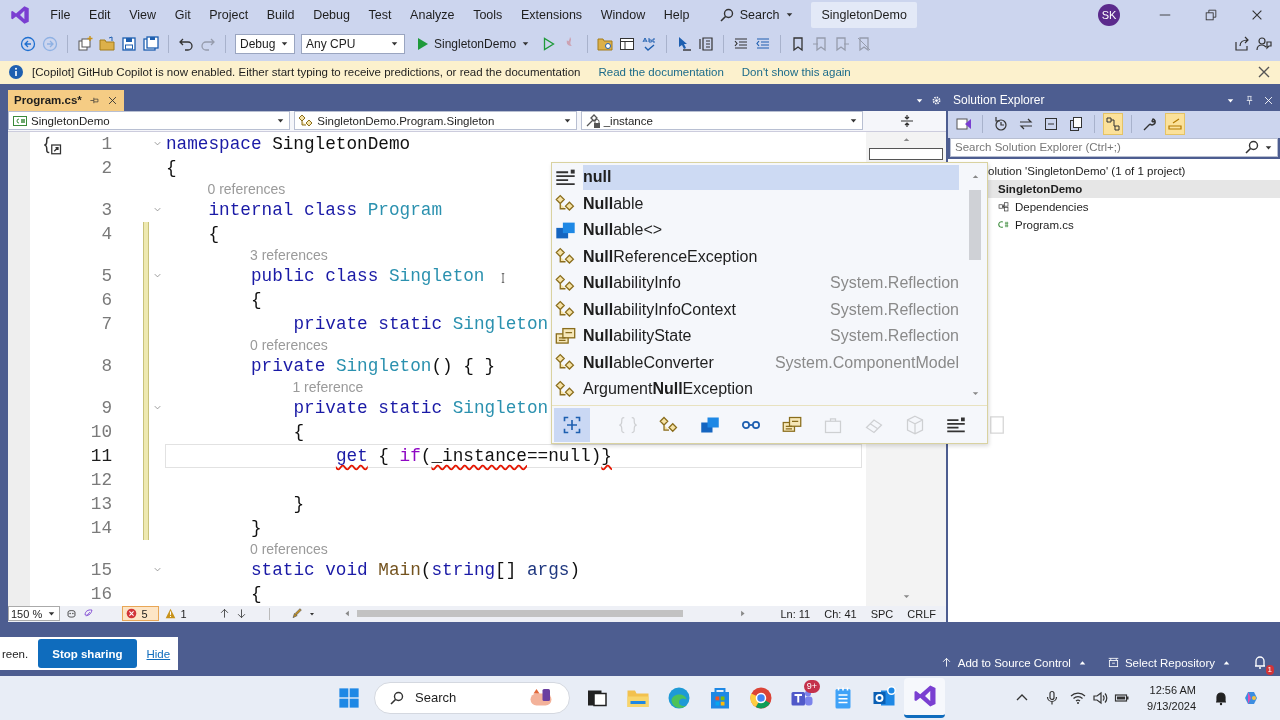 This screenshot has width=1280, height=720. Describe the element at coordinates (1172, 690) in the screenshot. I see `clock-time: 12:56 AM` at that location.